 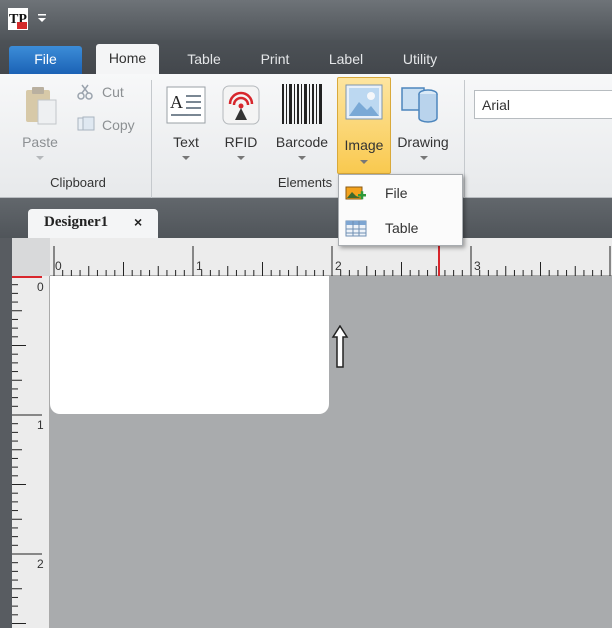 I want to click on text-dropdown-icon, so click(x=186, y=158).